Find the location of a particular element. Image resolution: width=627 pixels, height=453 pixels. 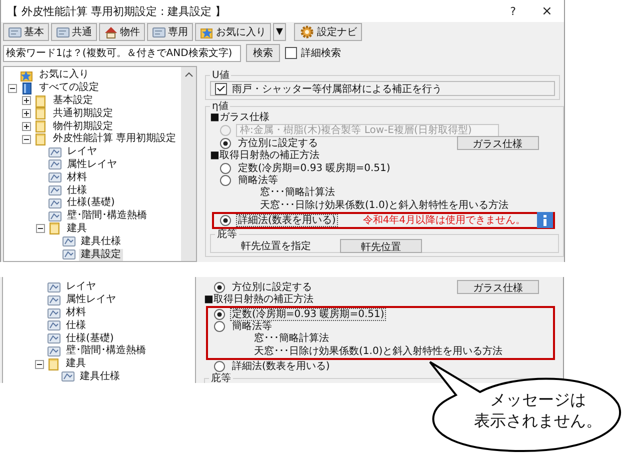

group-label: U値 is located at coordinates (220, 75).